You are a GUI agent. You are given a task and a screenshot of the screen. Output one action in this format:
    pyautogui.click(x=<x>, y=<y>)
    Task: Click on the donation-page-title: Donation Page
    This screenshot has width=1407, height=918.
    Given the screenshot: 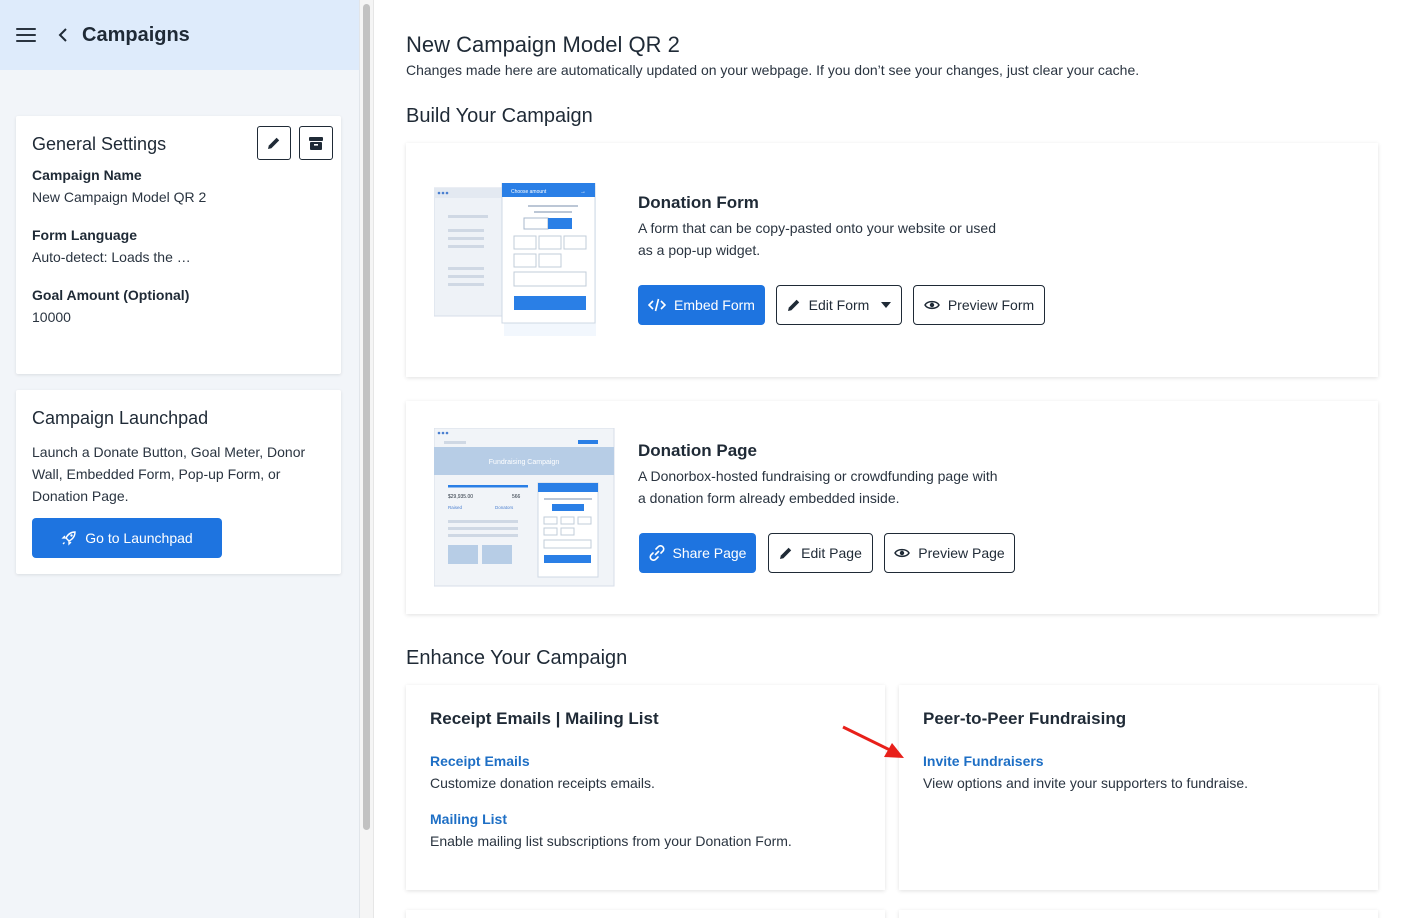 What is the action you would take?
    pyautogui.click(x=698, y=450)
    